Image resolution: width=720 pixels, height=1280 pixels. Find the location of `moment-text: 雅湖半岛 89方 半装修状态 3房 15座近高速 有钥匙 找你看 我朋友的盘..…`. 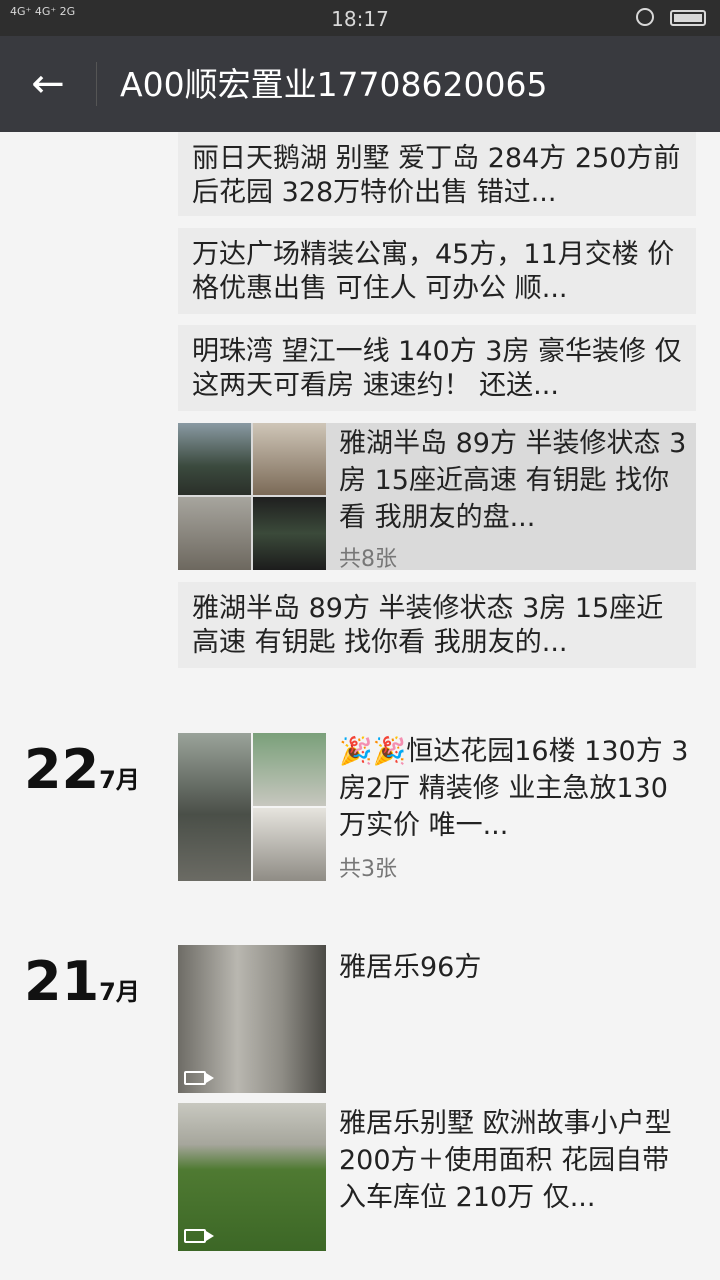

moment-text: 雅湖半岛 89方 半装修状态 3房 15座近高速 有钥匙 找你看 我朋友的盘..… is located at coordinates (513, 480).